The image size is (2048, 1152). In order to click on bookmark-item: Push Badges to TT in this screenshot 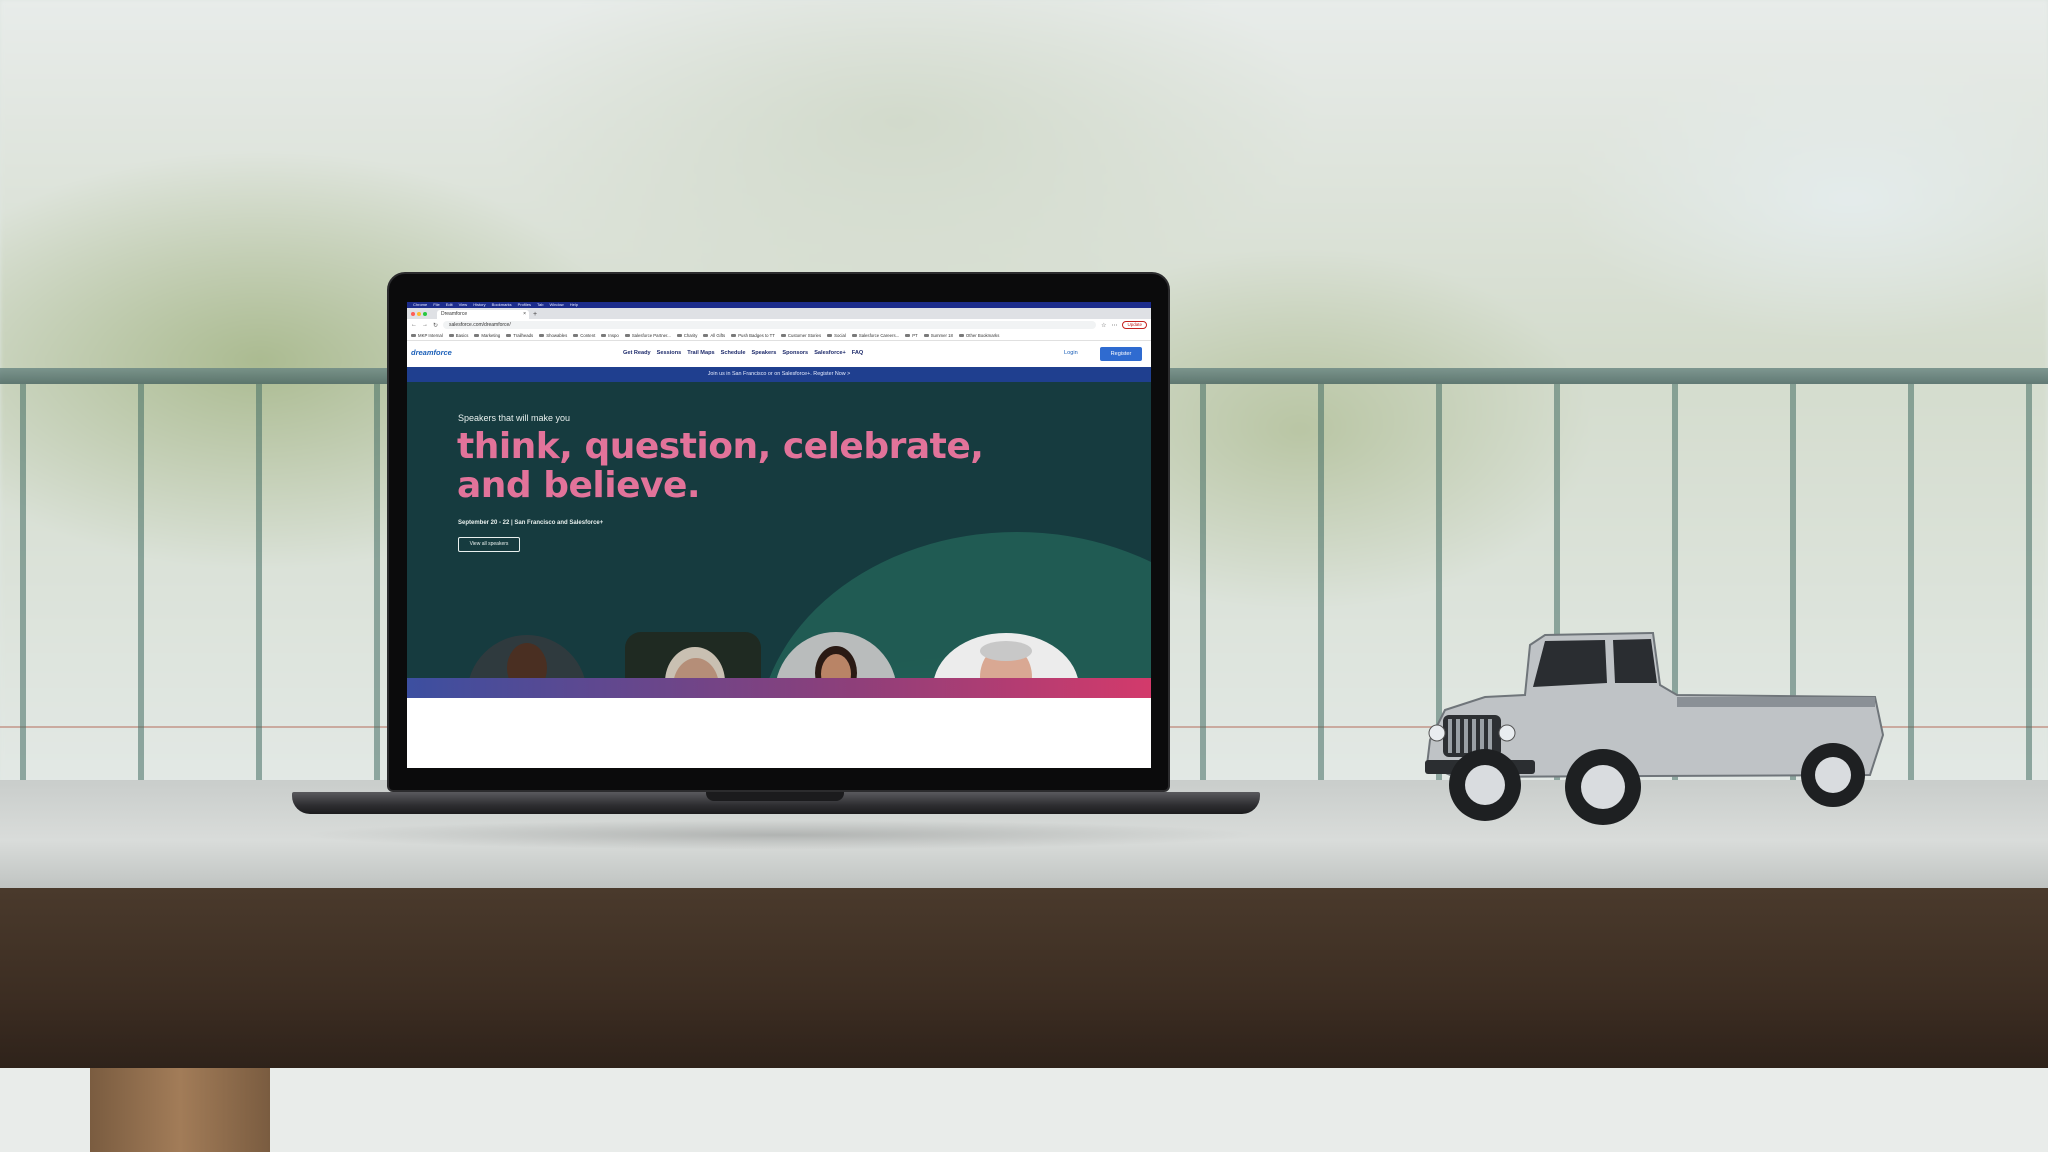, I will do `click(753, 335)`.